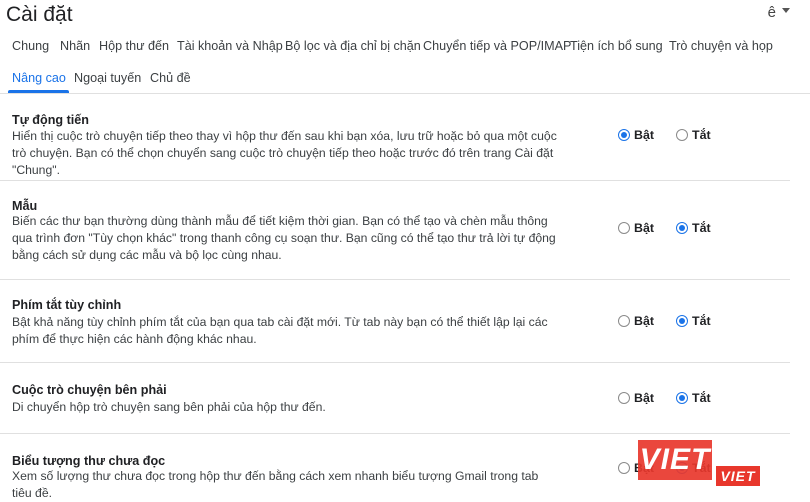 Image resolution: width=810 pixels, height=502 pixels. I want to click on watermark-logo: VIET, so click(675, 460).